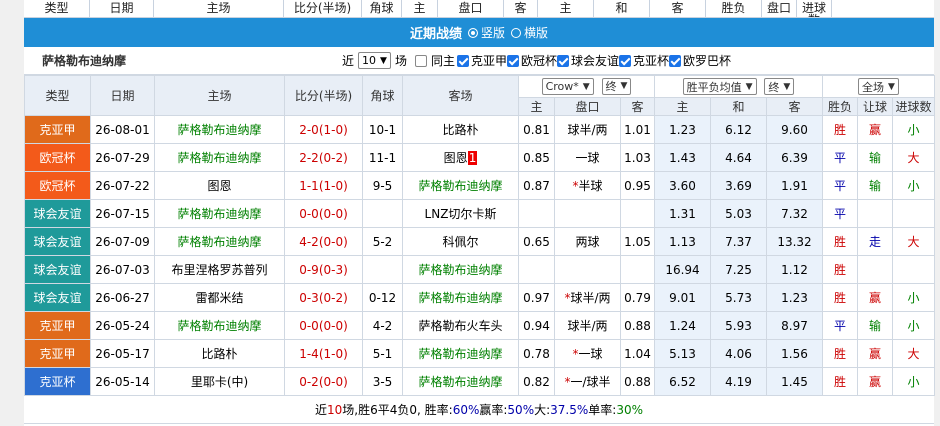 The image size is (940, 426). Describe the element at coordinates (309, 382) in the screenshot. I see `full-score: 0-2` at that location.